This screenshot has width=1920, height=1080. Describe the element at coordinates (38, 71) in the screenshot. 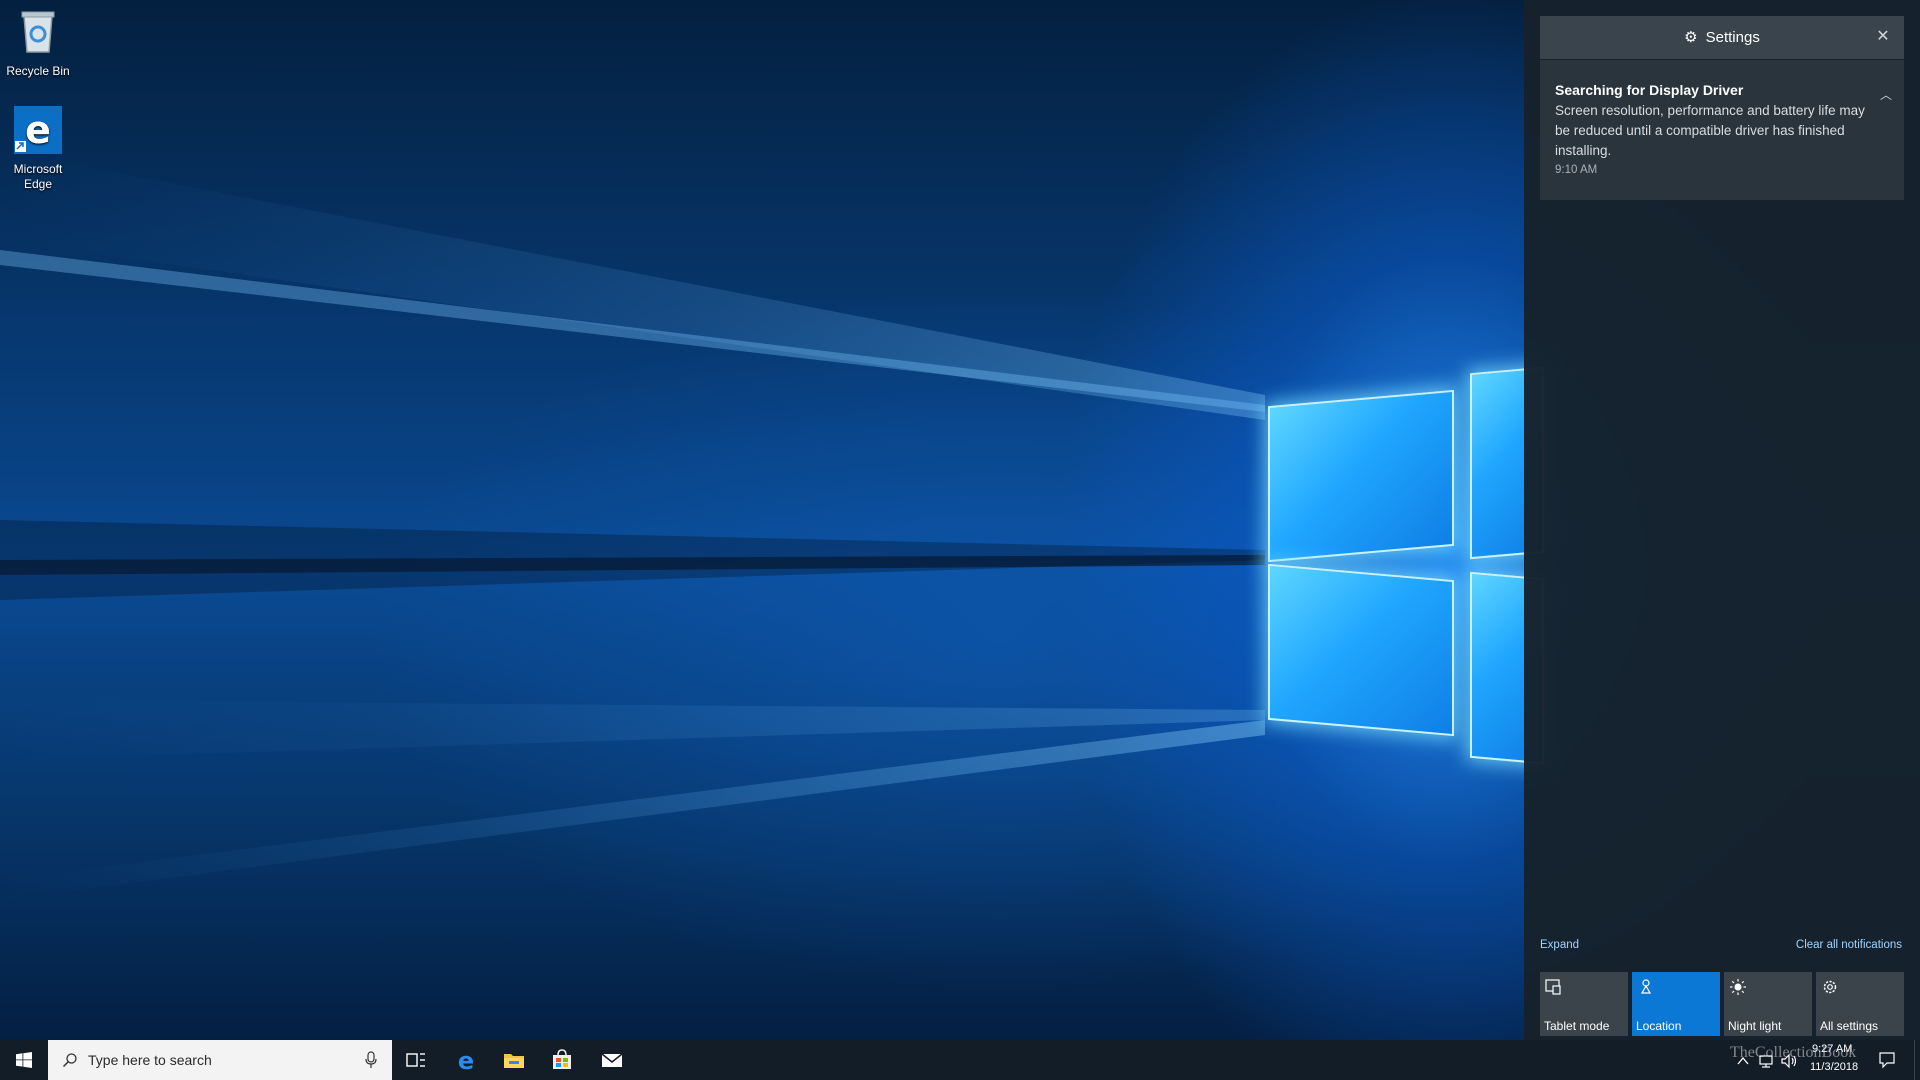

I see `desktop-icon-label: Recycle Bin` at that location.